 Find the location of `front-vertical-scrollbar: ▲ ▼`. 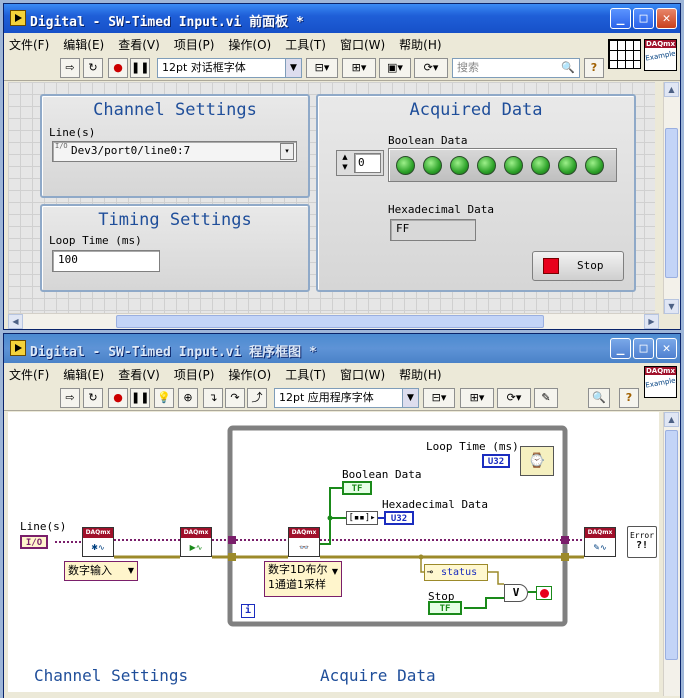

front-vertical-scrollbar: ▲ ▼ is located at coordinates (671, 198).